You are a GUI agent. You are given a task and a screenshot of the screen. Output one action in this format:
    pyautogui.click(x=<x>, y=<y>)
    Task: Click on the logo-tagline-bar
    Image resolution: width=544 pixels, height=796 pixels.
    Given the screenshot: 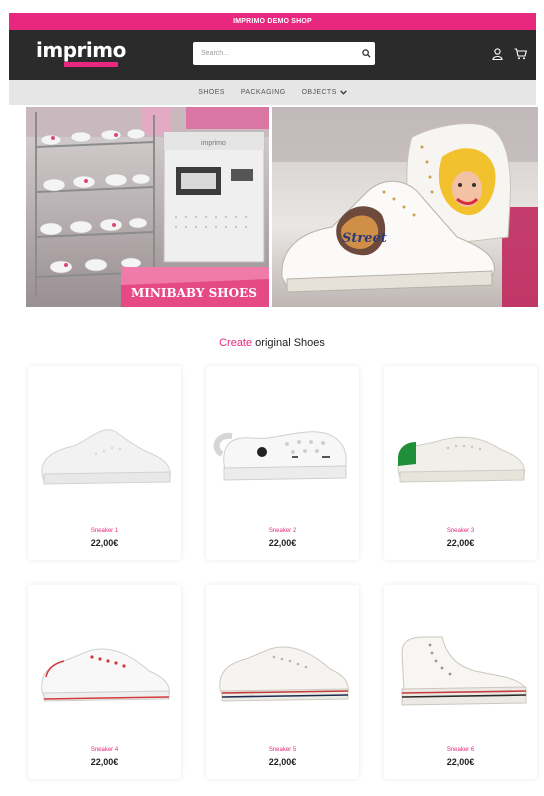 What is the action you would take?
    pyautogui.click(x=91, y=64)
    